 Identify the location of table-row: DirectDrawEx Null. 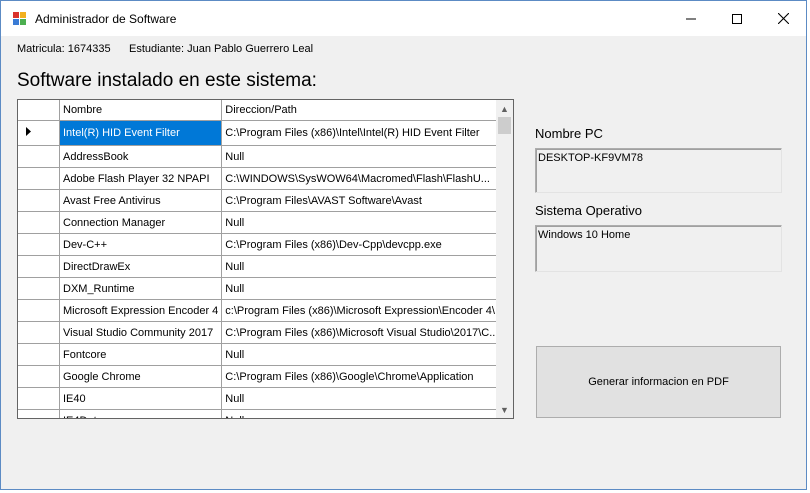
(260, 266).